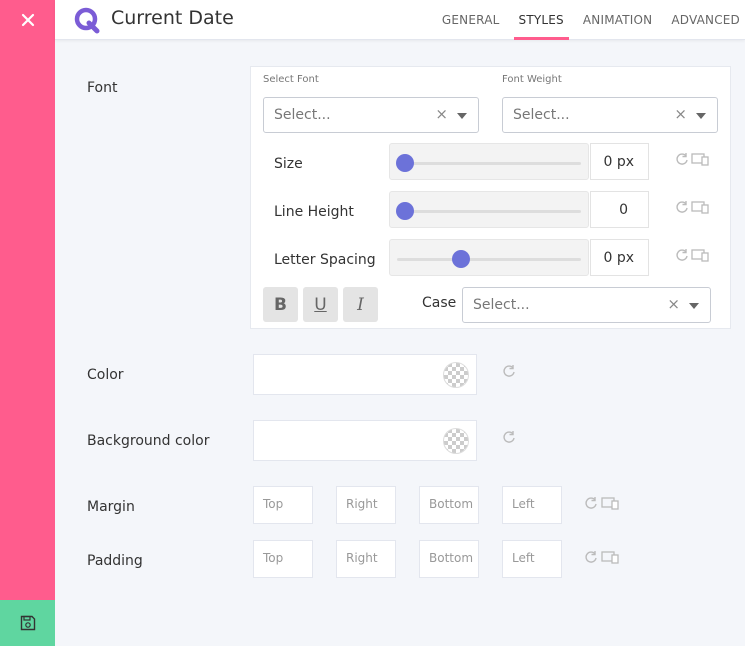  Describe the element at coordinates (610, 115) in the screenshot. I see `font-weight-dropdown: Select... ×` at that location.